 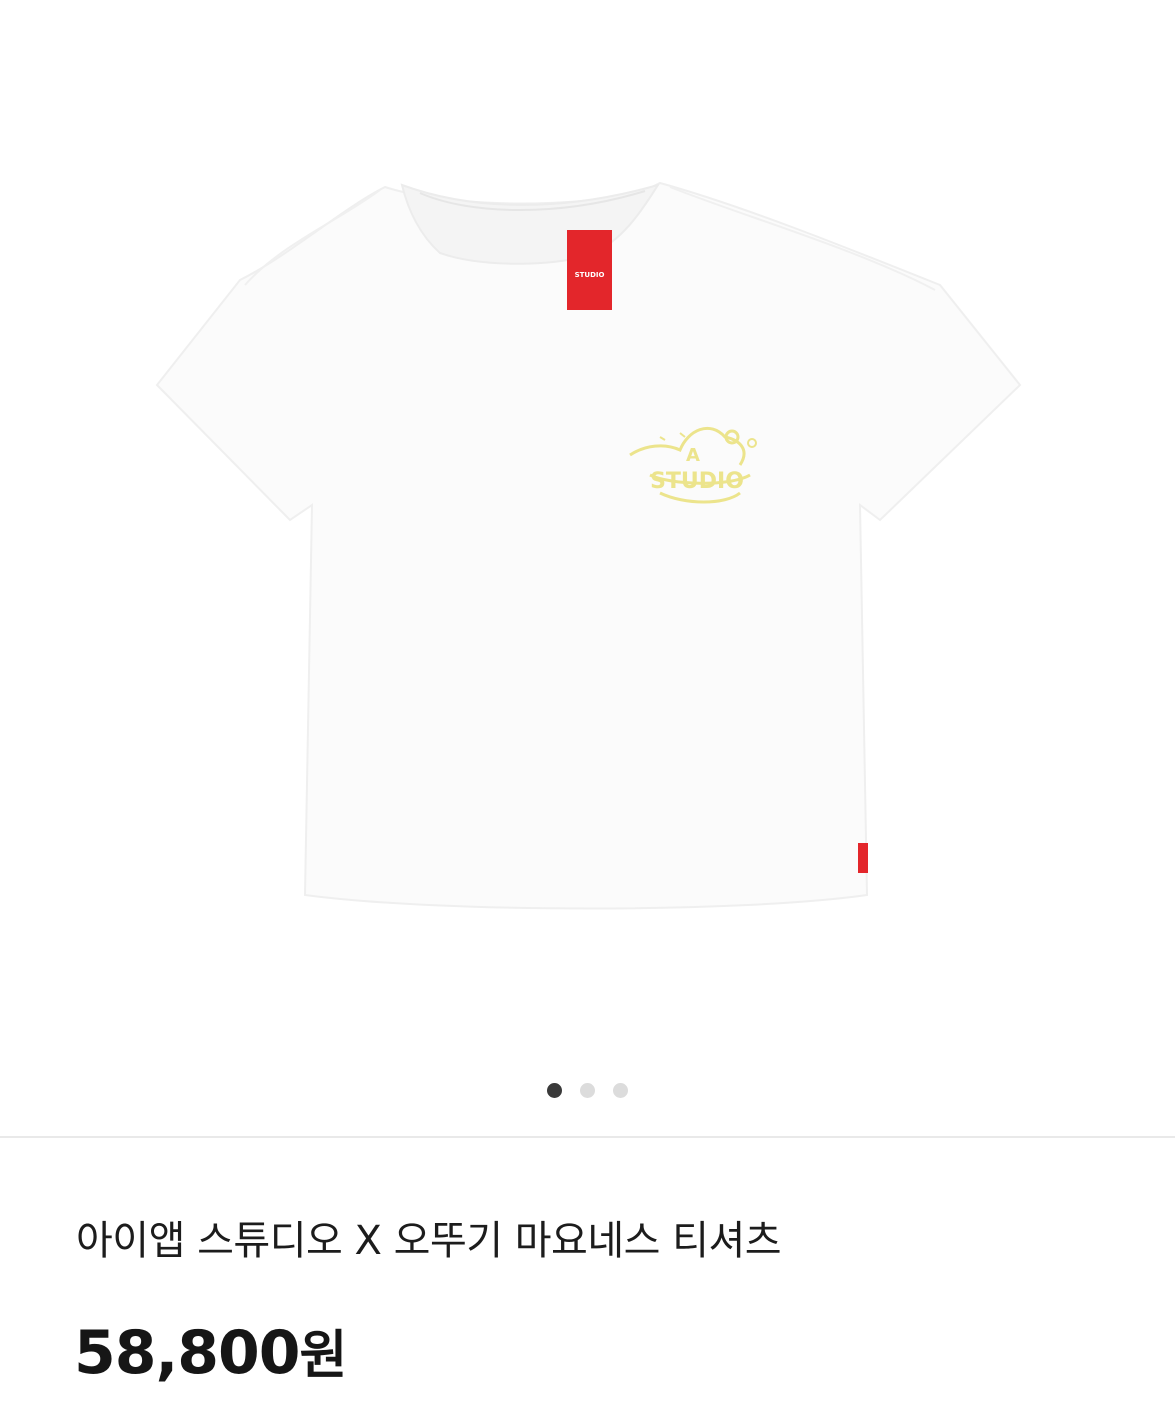 I want to click on product-title: 아이앱 스튜디오 X 오뚜기 마요네스 티셔츠, so click(x=429, y=1241).